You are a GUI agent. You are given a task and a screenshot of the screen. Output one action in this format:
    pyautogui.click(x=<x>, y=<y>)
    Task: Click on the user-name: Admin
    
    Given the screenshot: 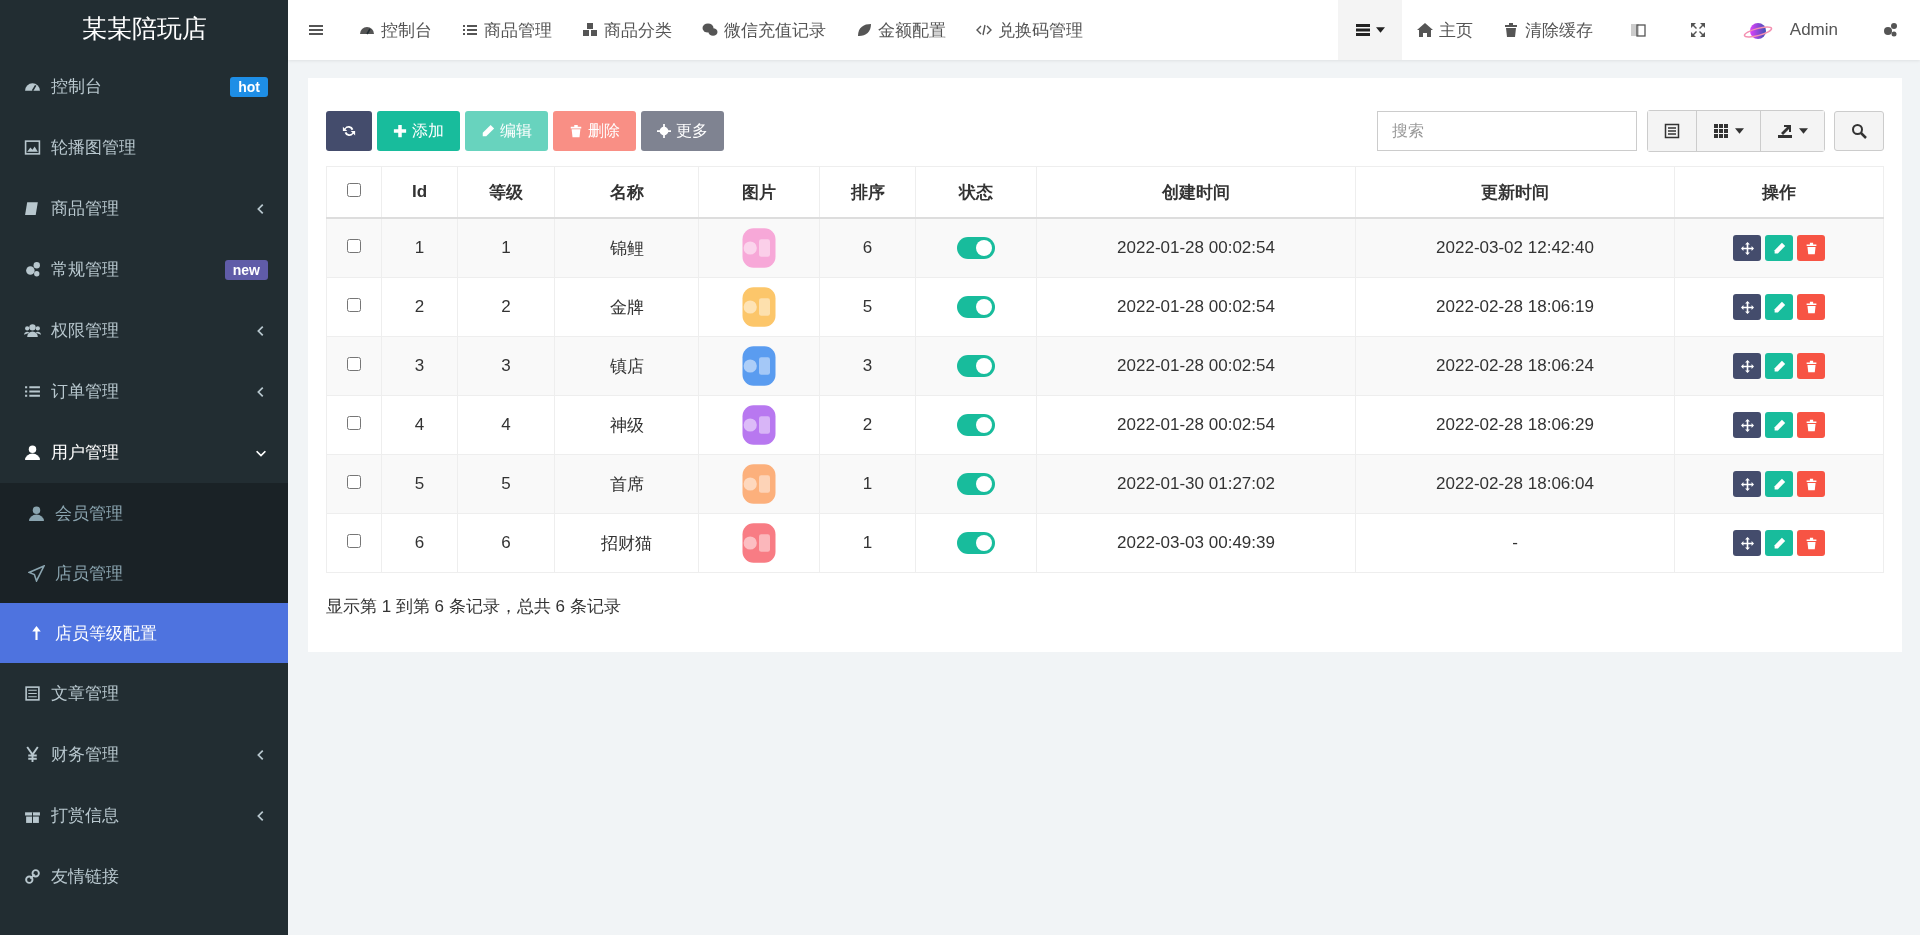 What is the action you would take?
    pyautogui.click(x=1813, y=30)
    